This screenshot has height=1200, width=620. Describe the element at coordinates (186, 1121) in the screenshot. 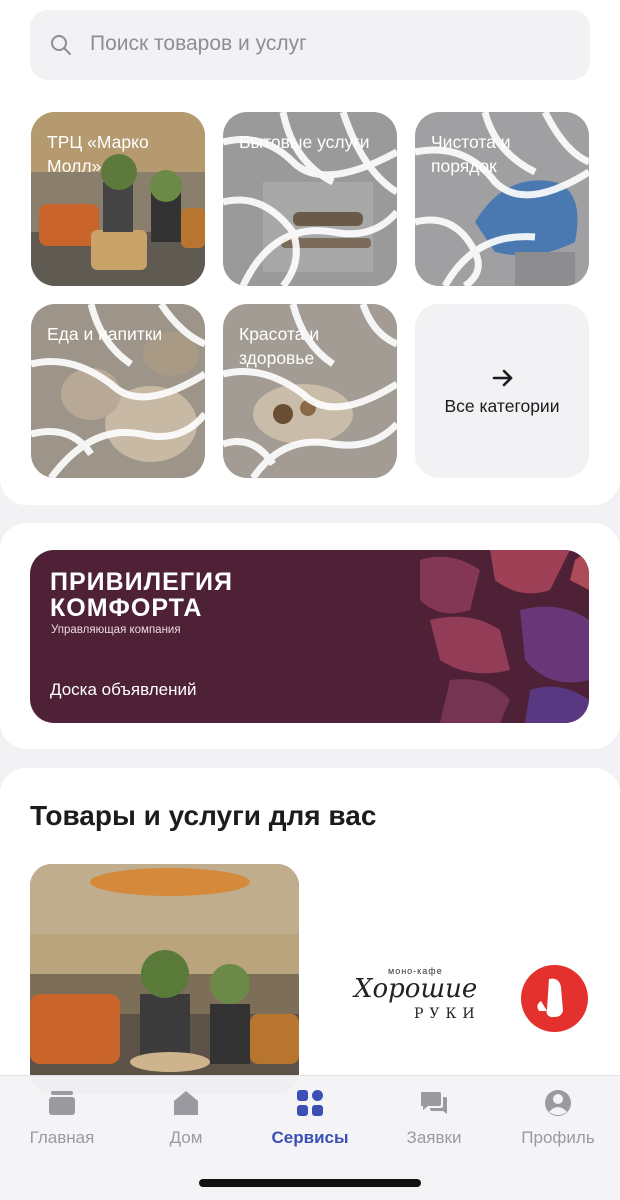

I see `tab-home: Дом` at that location.